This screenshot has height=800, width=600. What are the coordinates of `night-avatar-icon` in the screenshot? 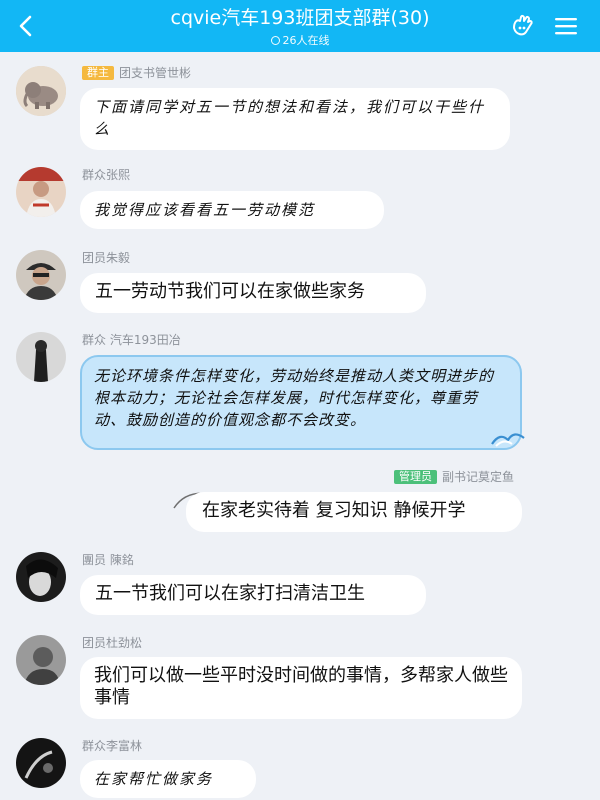 It's located at (41, 763).